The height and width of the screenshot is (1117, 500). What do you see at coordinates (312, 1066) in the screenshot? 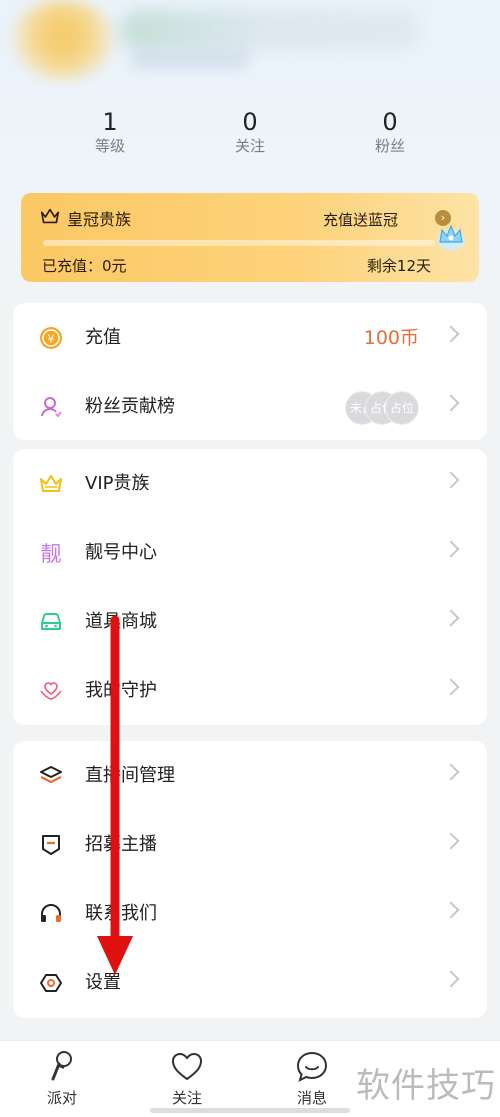
I see `chat-smile-icon` at bounding box center [312, 1066].